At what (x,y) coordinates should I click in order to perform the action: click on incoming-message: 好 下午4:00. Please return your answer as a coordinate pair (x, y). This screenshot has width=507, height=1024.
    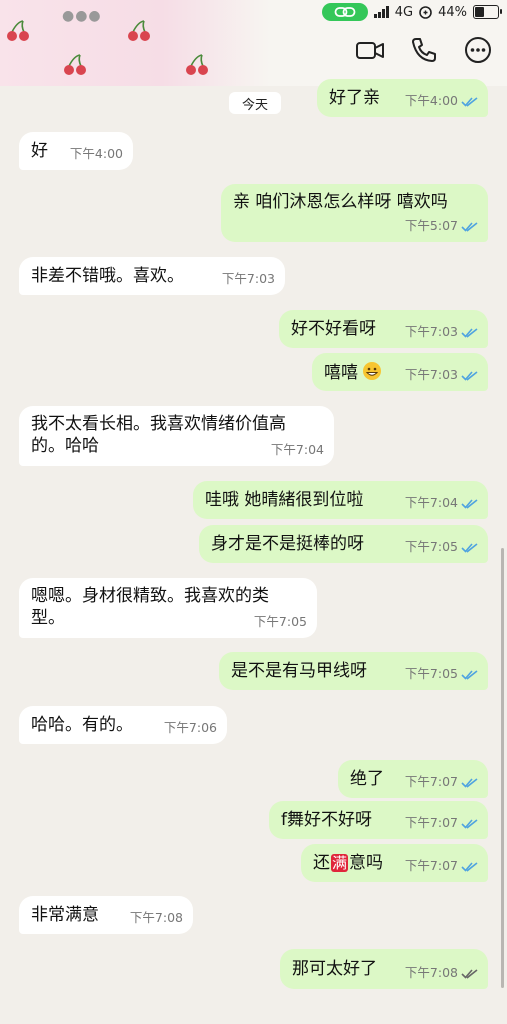
    Looking at the image, I should click on (76, 151).